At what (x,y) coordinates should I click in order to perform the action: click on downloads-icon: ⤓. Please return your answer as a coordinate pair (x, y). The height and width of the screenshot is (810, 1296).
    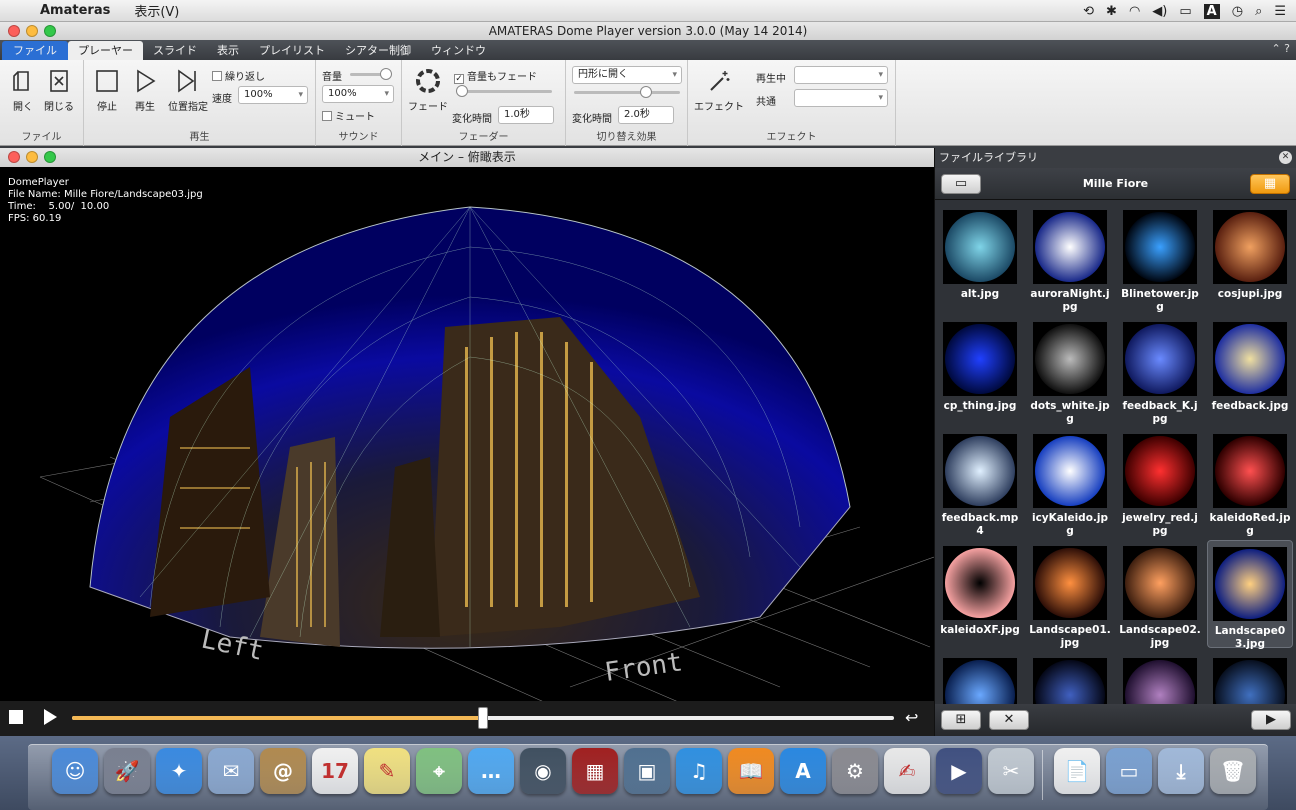
    Looking at the image, I should click on (1181, 771).